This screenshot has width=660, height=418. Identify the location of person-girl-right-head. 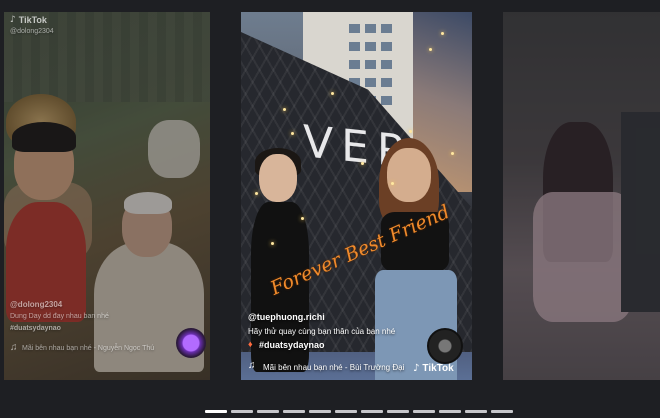
(409, 175).